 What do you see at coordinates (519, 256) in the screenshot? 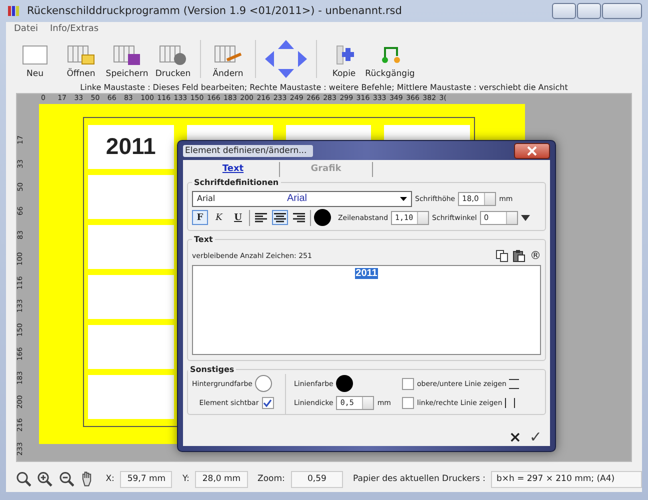
I see `paste-icon` at bounding box center [519, 256].